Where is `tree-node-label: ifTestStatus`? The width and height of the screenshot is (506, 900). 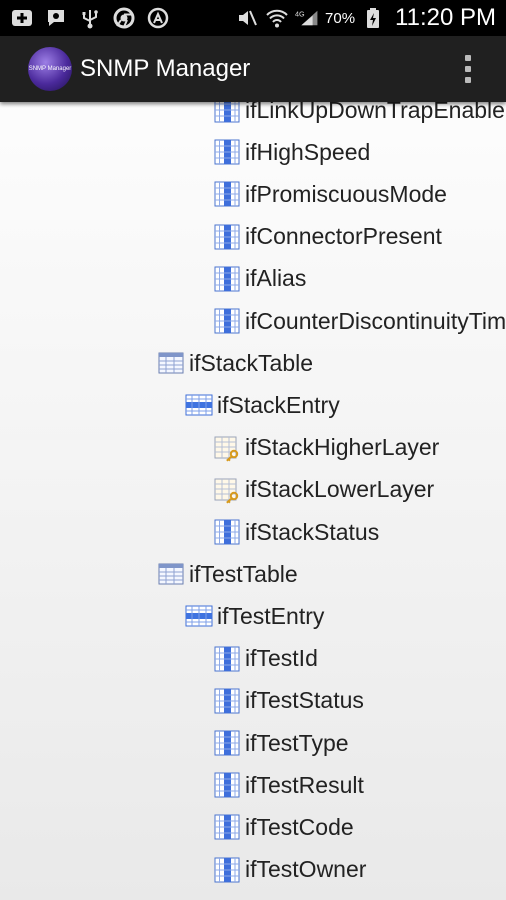 tree-node-label: ifTestStatus is located at coordinates (304, 700).